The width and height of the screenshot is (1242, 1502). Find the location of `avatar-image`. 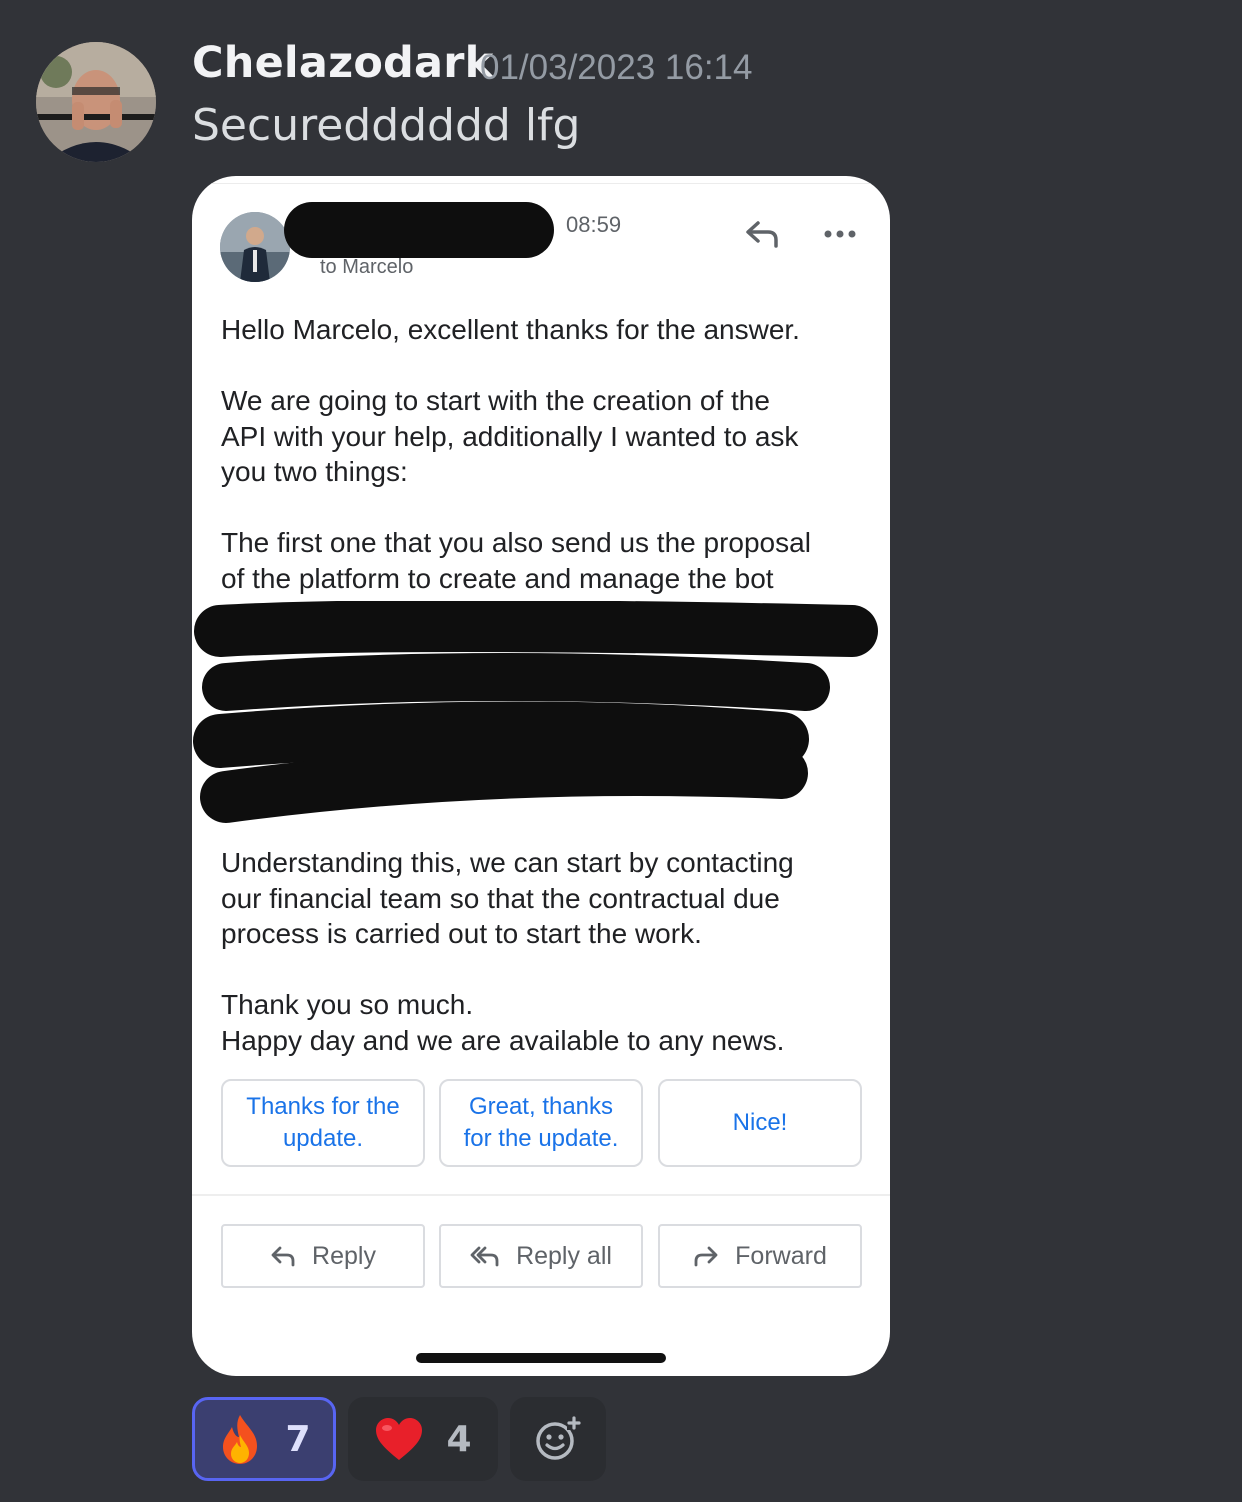

avatar-image is located at coordinates (96, 102).